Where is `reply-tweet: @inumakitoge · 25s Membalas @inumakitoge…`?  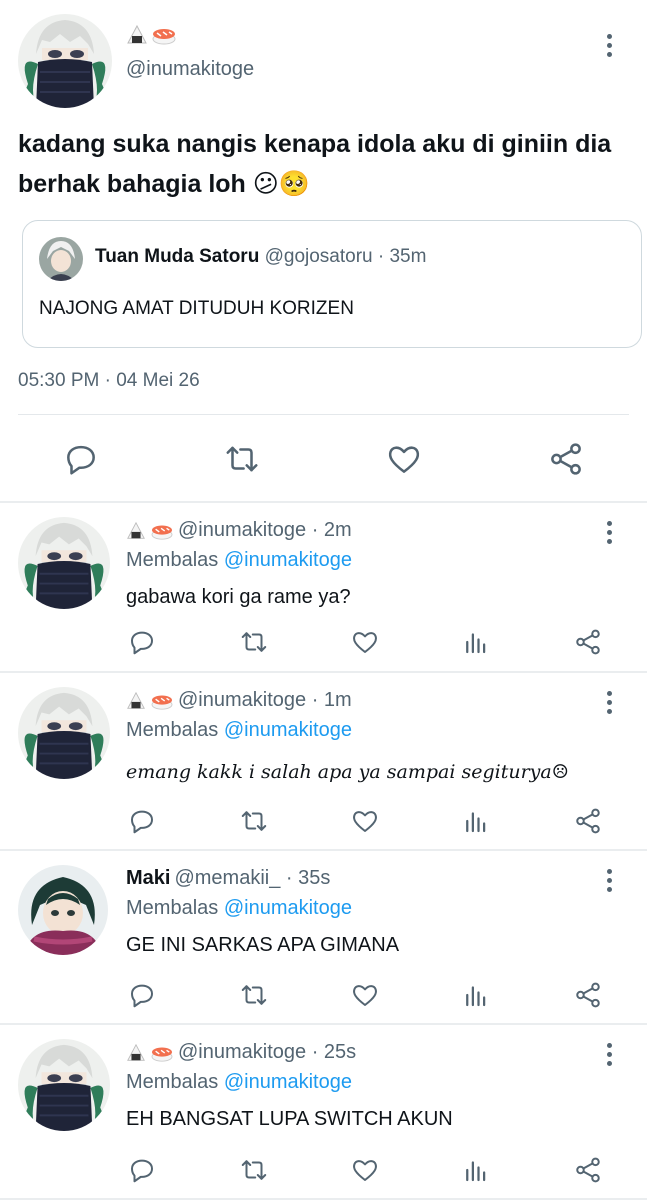
reply-tweet: @inumakitoge · 25s Membalas @inumakitoge… is located at coordinates (323, 1112).